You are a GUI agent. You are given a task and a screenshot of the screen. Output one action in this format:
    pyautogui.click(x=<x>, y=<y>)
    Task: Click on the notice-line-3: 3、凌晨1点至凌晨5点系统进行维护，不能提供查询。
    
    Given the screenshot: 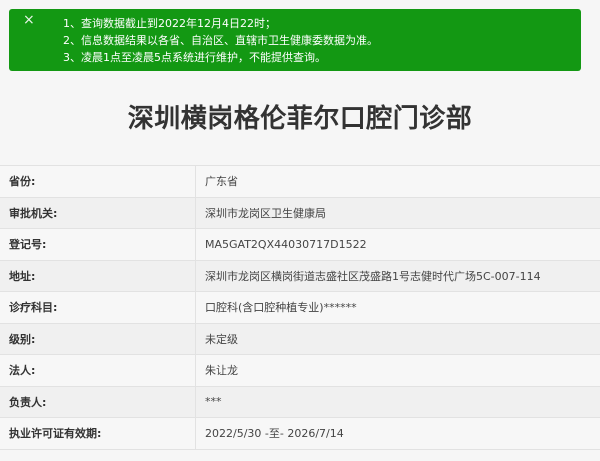 What is the action you would take?
    pyautogui.click(x=194, y=57)
    